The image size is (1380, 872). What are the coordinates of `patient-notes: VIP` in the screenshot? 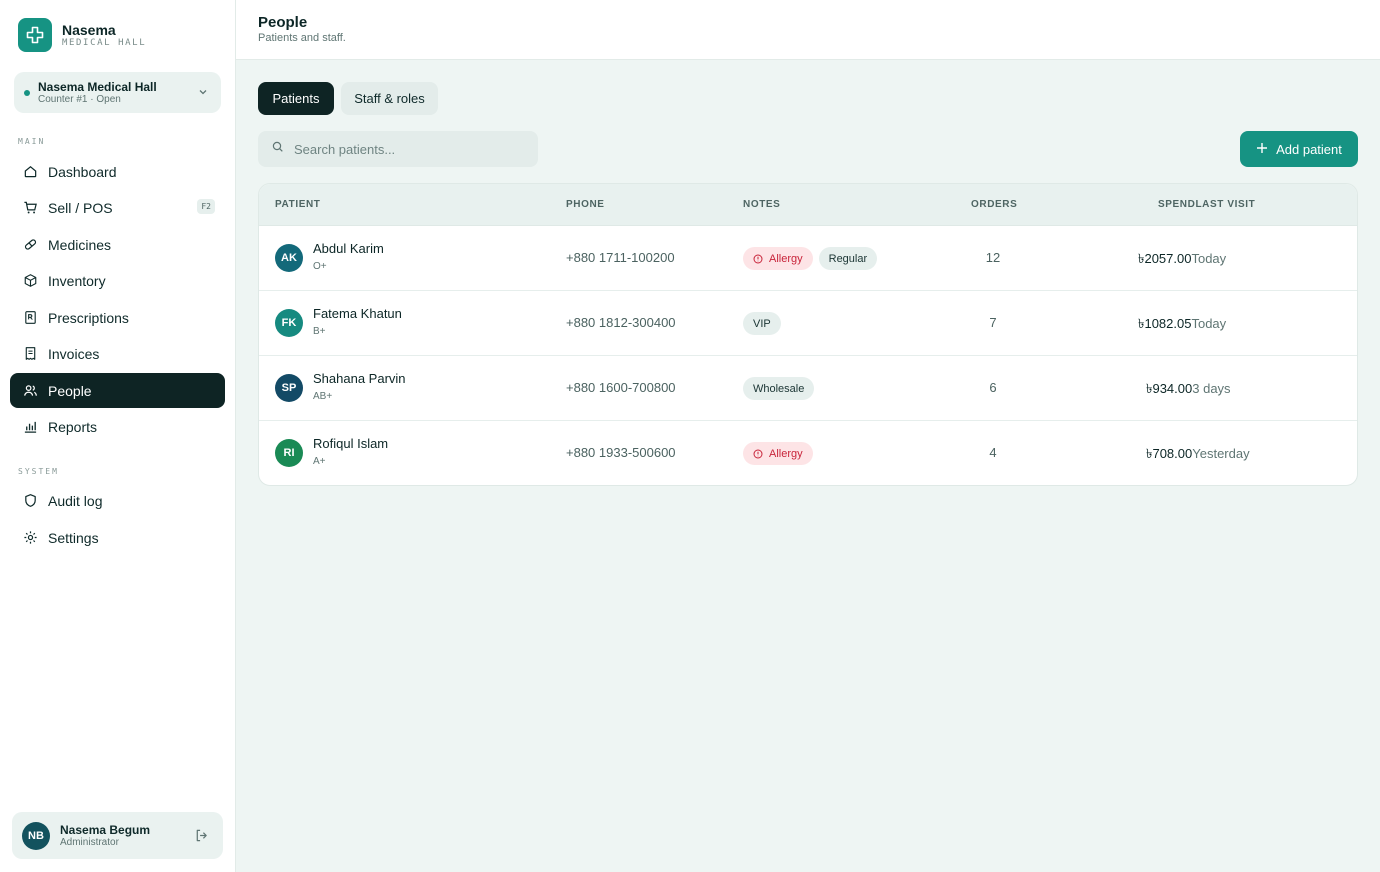 It's located at (765, 323).